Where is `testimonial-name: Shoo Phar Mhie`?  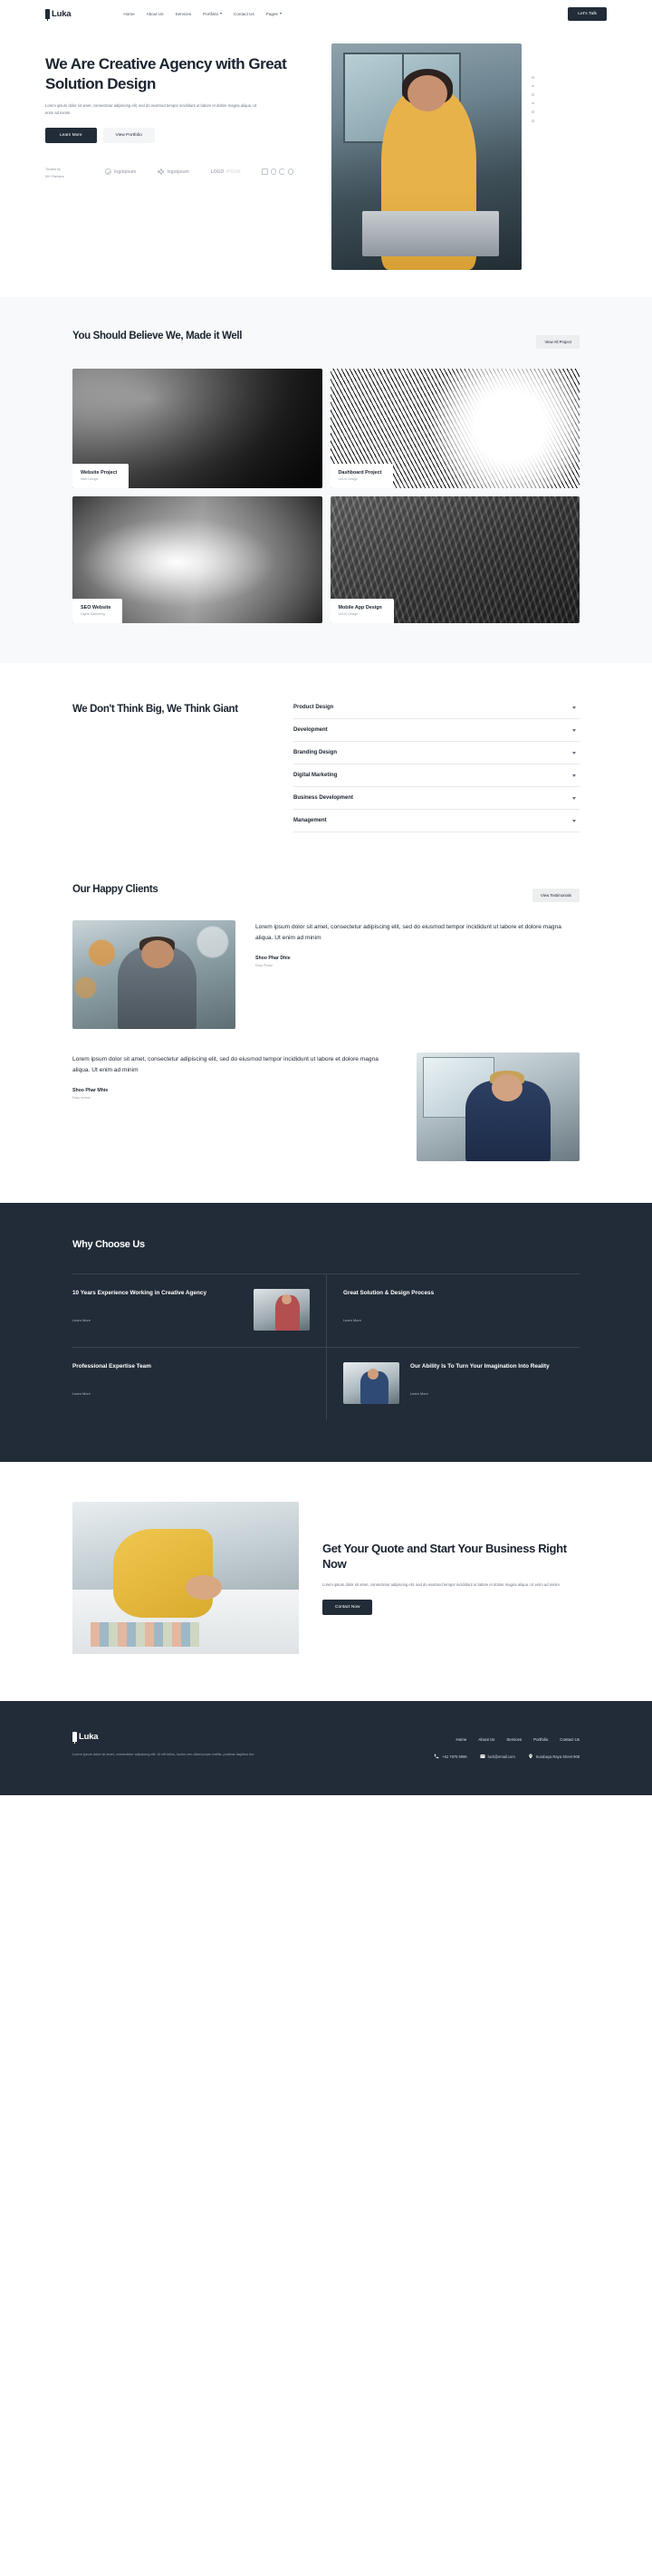 testimonial-name: Shoo Phar Mhie is located at coordinates (90, 1091).